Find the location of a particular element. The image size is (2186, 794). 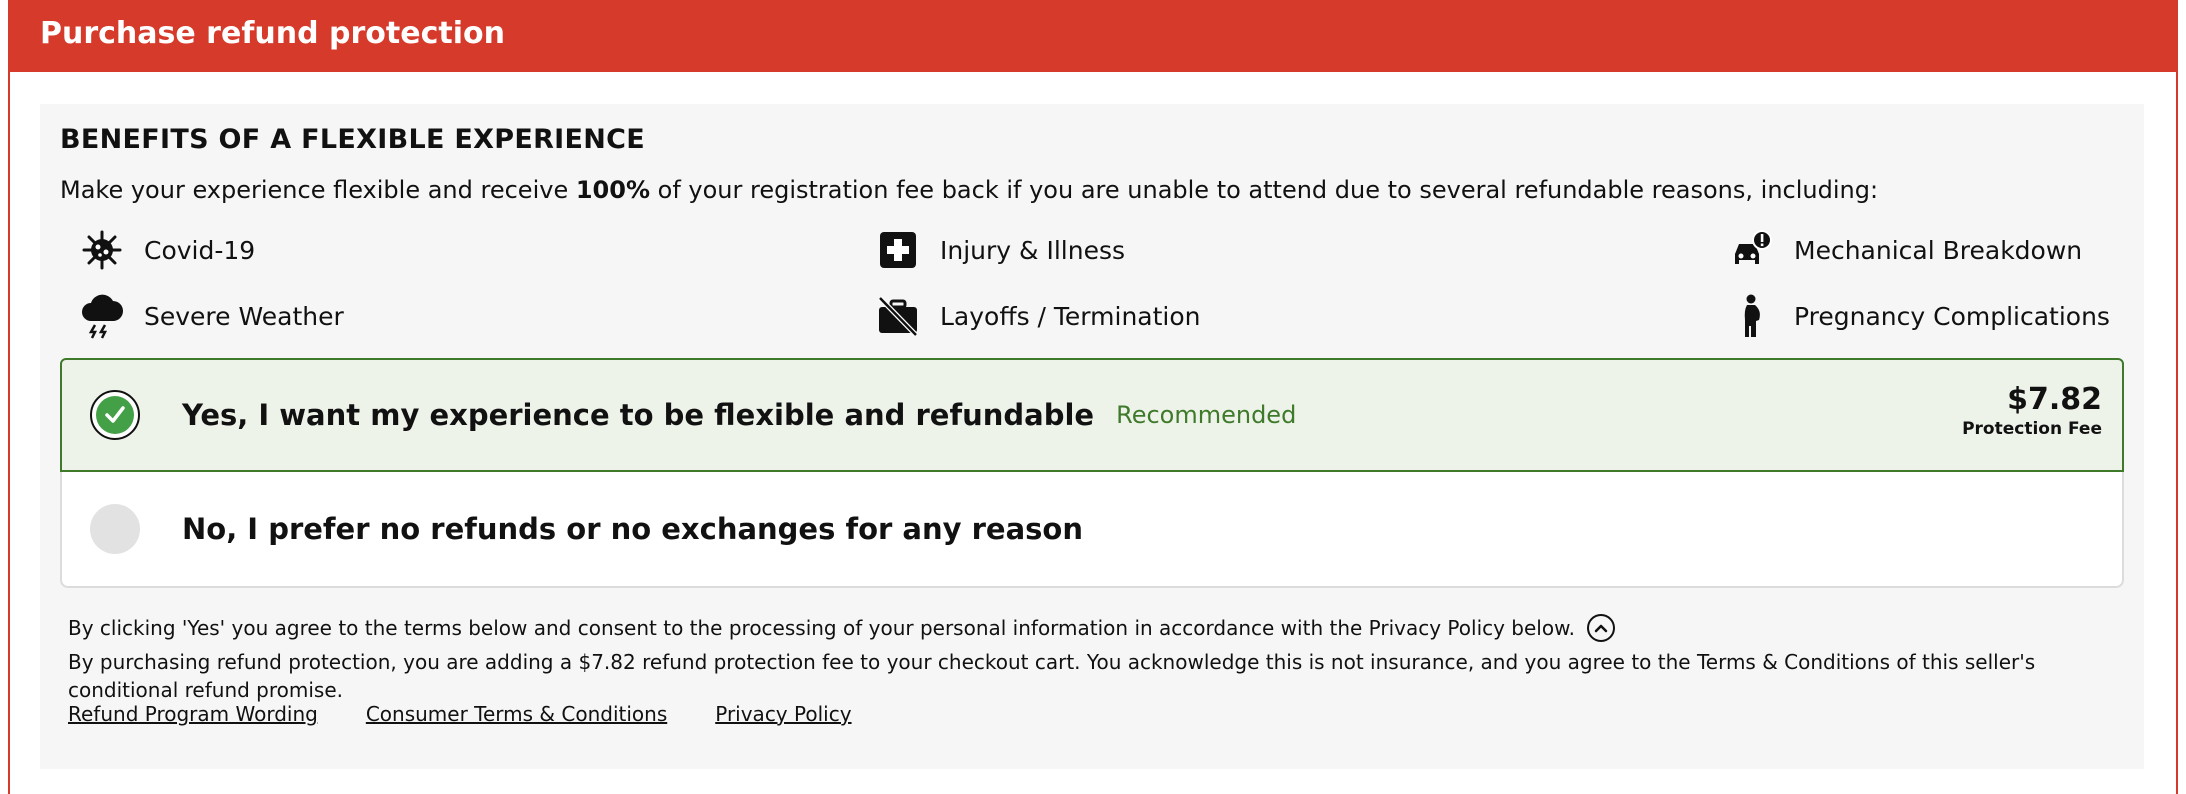

benefit-injury: Injury & Illness is located at coordinates (1000, 250).